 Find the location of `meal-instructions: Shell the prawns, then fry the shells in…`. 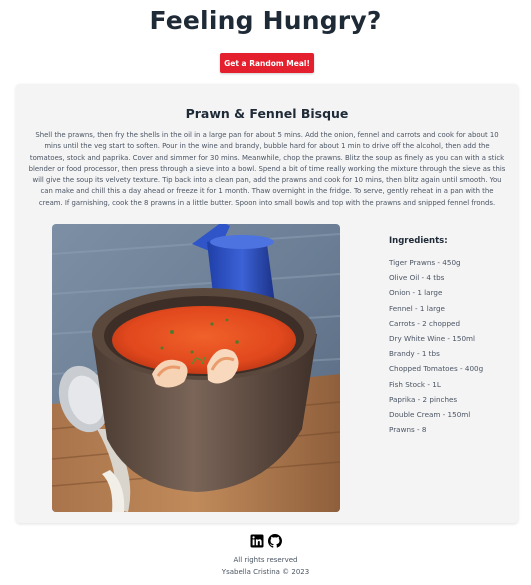

meal-instructions: Shell the prawns, then fry the shells in… is located at coordinates (267, 169).